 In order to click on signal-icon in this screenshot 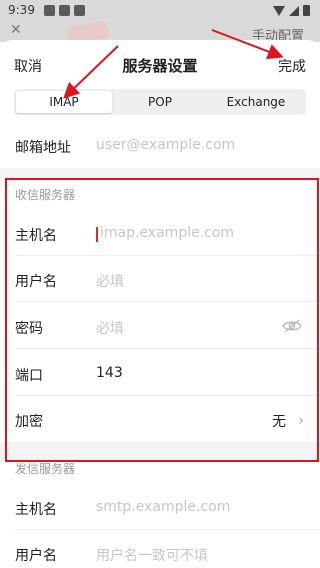, I will do `click(294, 10)`.